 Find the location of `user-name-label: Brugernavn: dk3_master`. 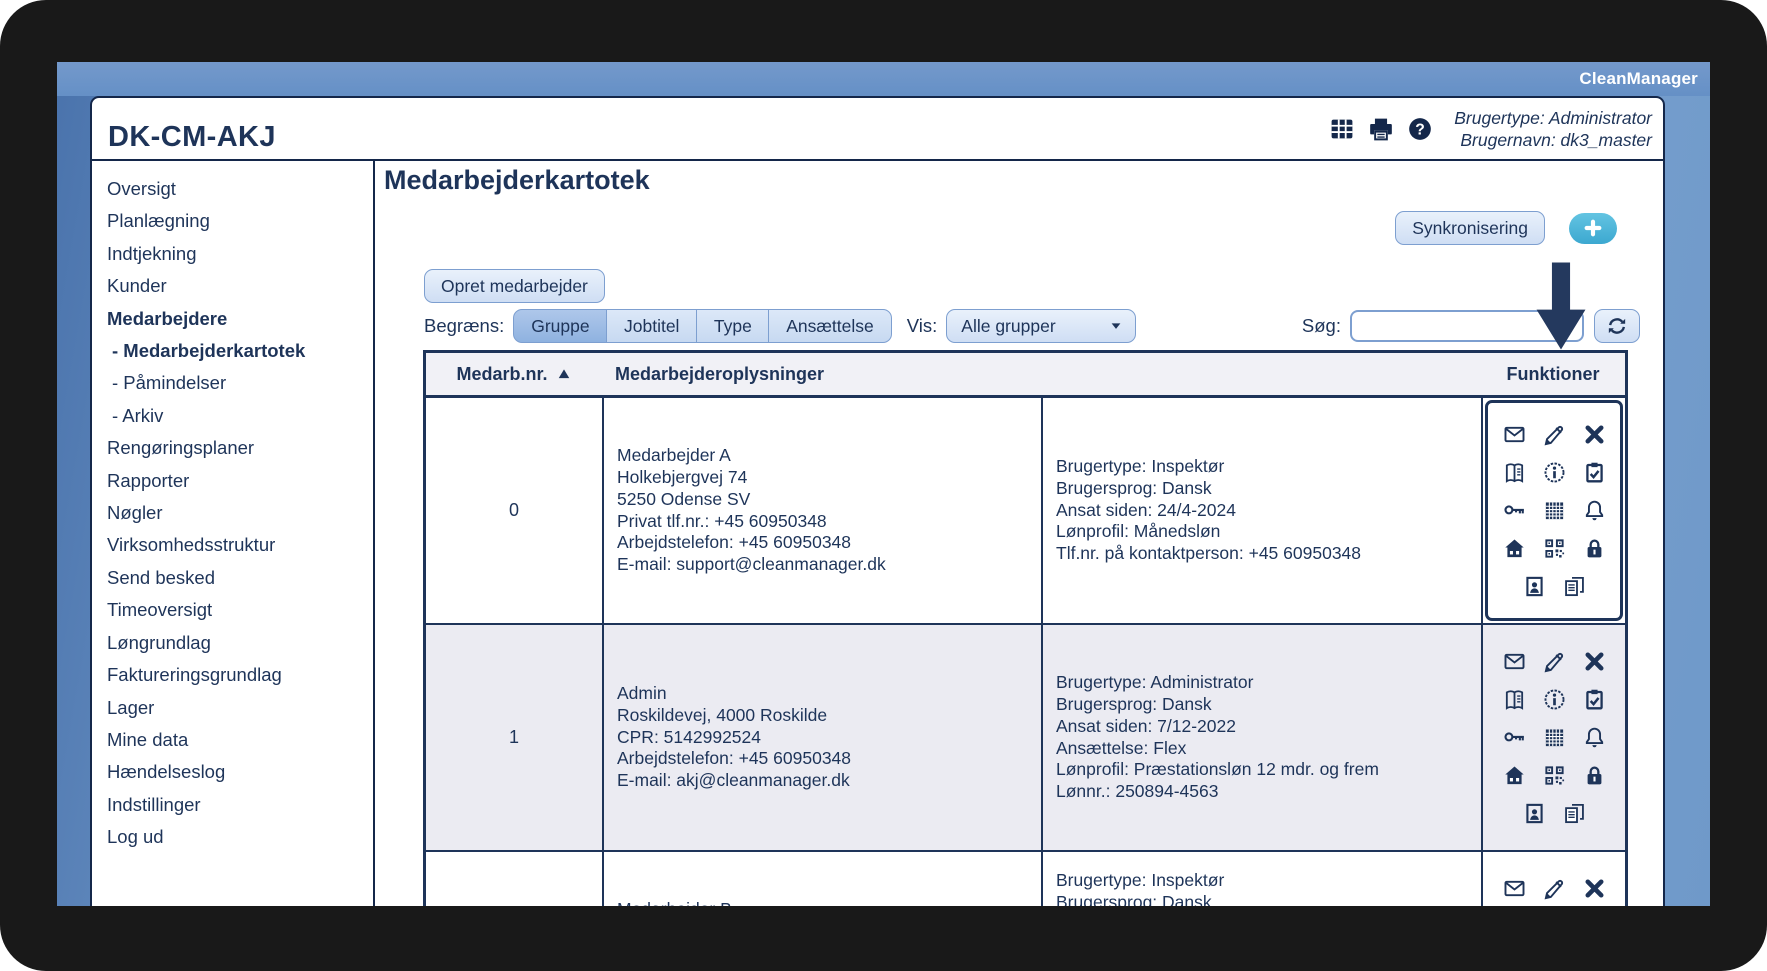

user-name-label: Brugernavn: dk3_master is located at coordinates (1556, 139).